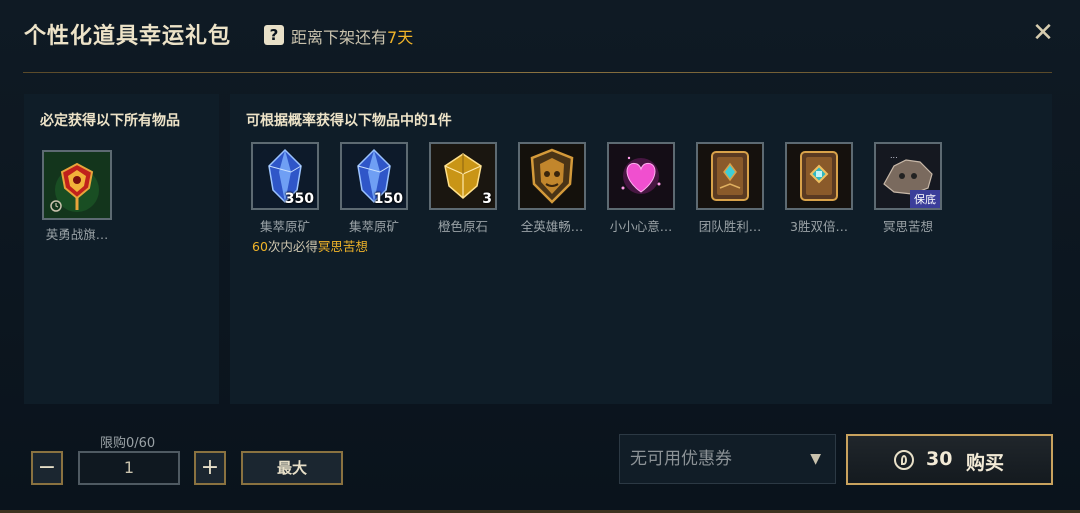 The height and width of the screenshot is (513, 1080). I want to click on currency-icon, so click(904, 460).